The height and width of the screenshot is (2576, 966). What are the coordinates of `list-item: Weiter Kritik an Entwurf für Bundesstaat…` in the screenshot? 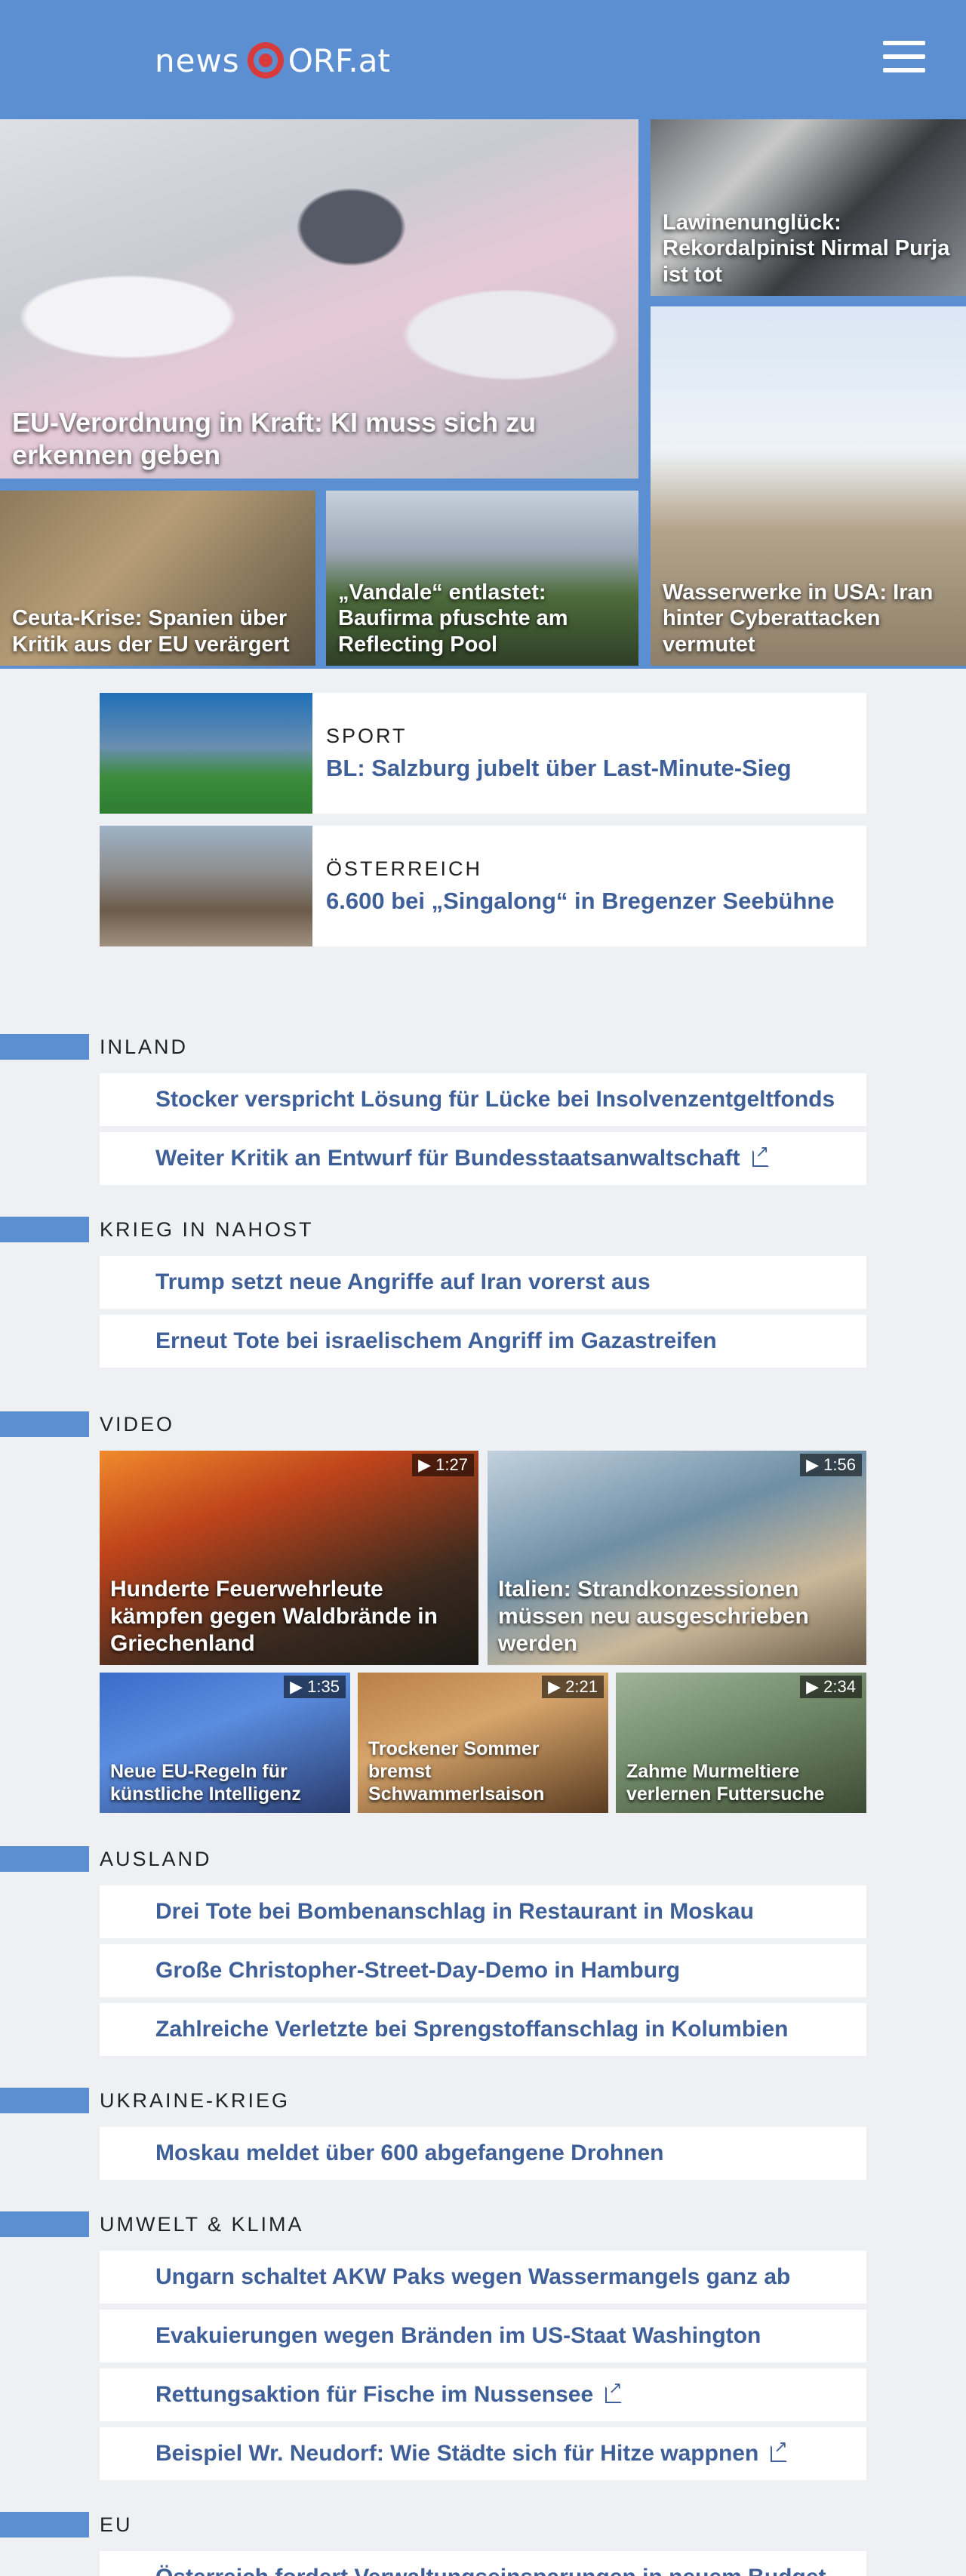 It's located at (483, 1158).